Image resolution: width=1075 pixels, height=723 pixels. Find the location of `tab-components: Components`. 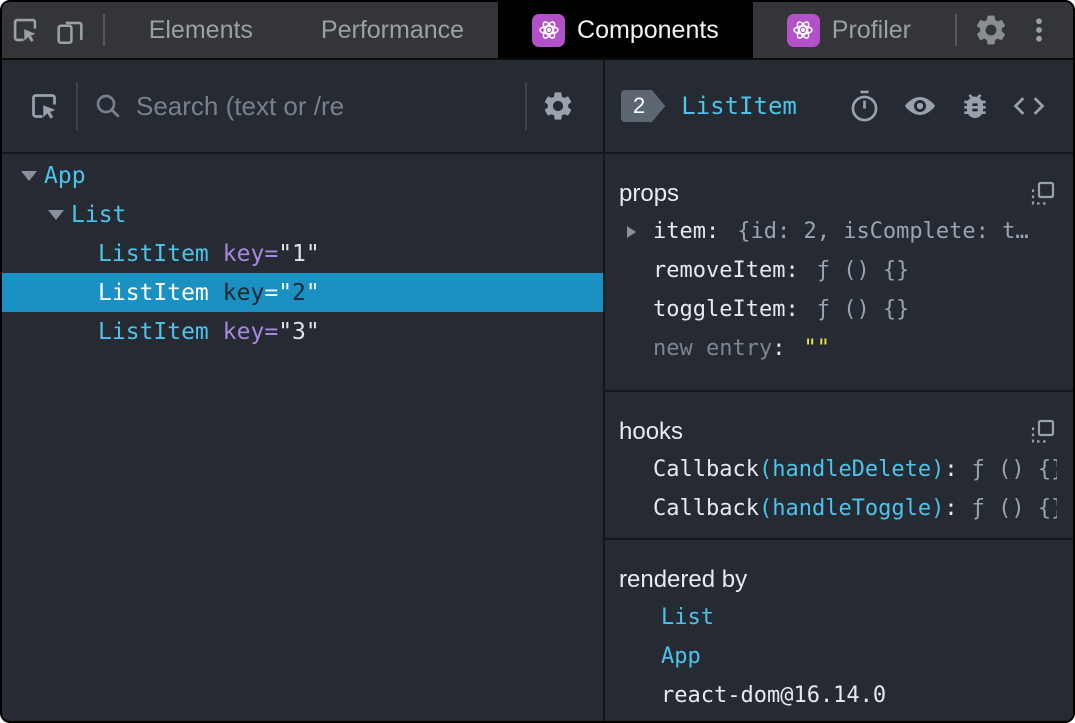

tab-components: Components is located at coordinates (625, 30).